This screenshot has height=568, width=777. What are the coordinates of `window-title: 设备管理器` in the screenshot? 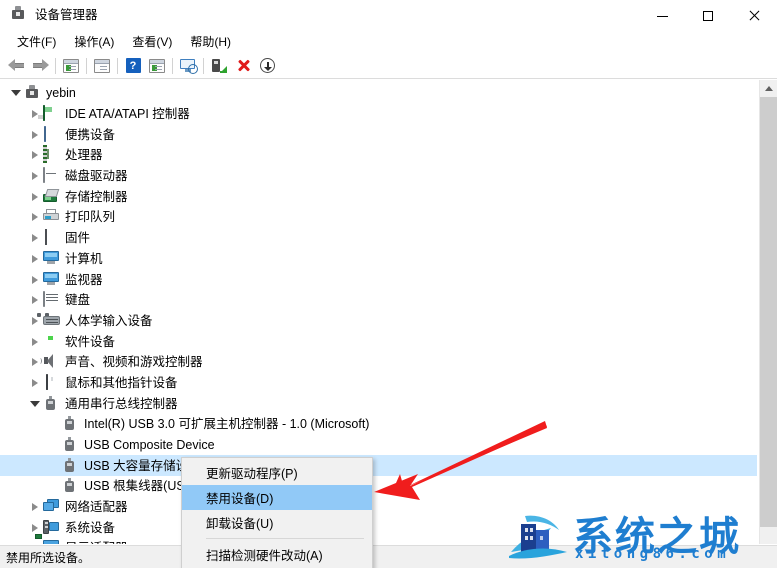 It's located at (66, 15).